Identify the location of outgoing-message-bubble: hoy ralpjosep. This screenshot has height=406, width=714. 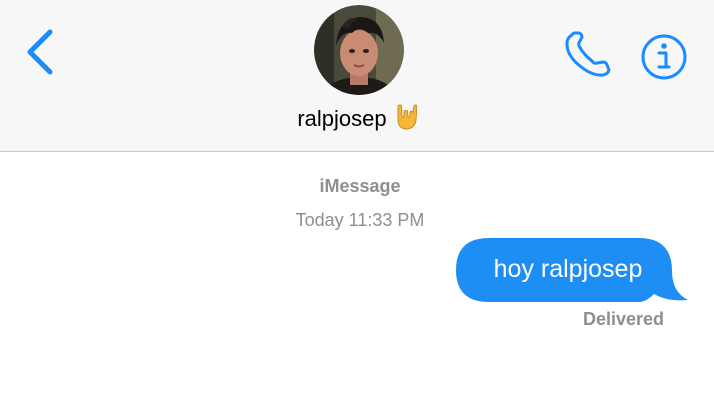
(565, 272).